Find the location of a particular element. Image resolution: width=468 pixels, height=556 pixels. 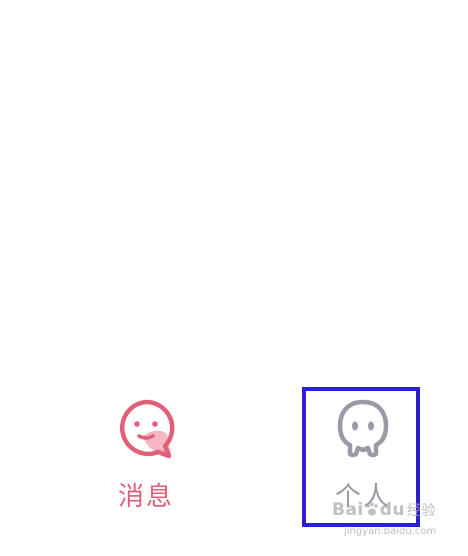

tab-messages: 消息 is located at coordinates (146, 455).